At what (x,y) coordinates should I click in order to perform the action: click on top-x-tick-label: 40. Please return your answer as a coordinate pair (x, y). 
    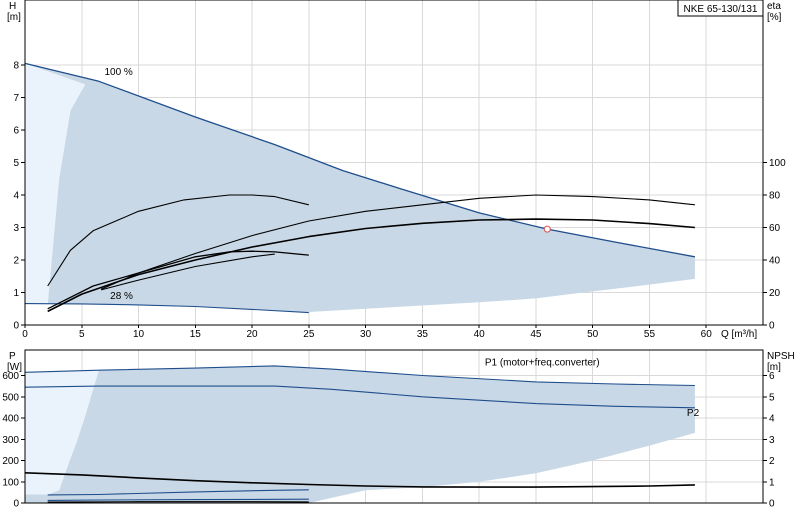
    Looking at the image, I should click on (480, 334).